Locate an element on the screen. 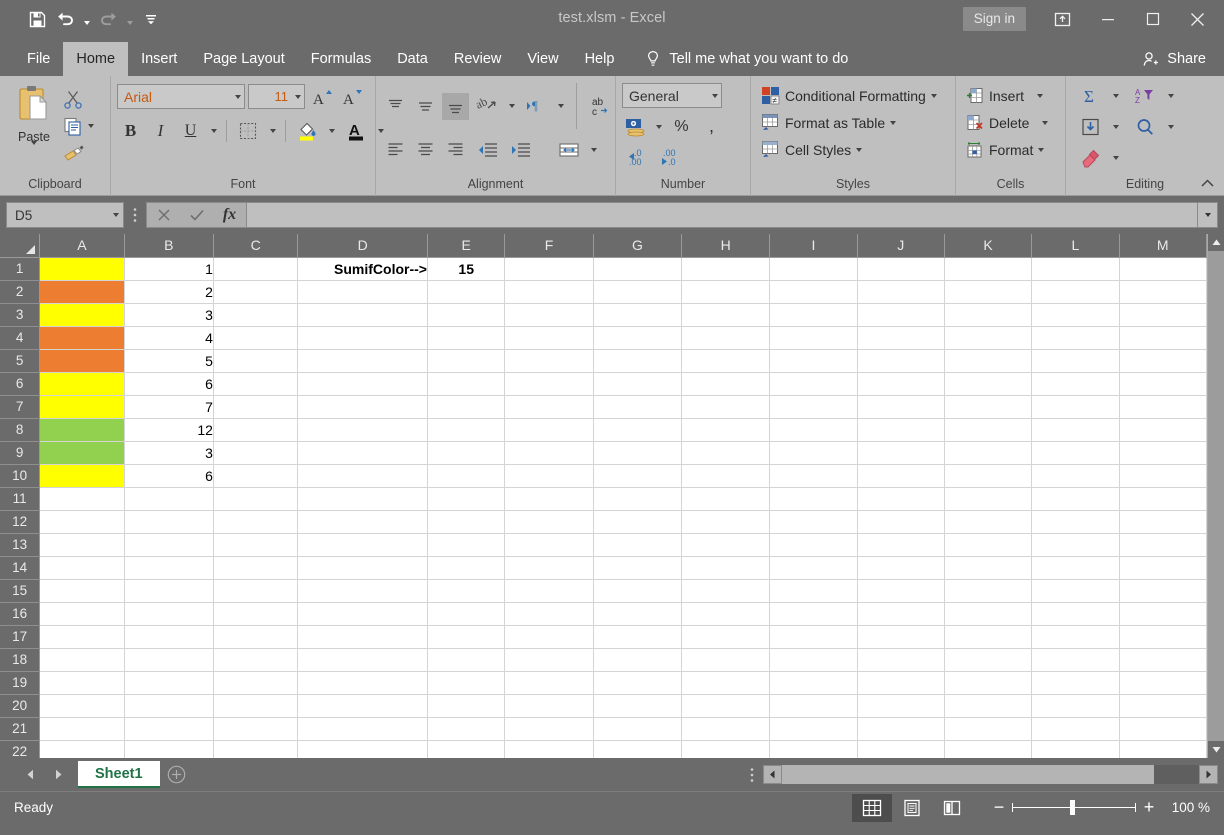 The width and height of the screenshot is (1224, 835). cell-I9 is located at coordinates (813, 453).